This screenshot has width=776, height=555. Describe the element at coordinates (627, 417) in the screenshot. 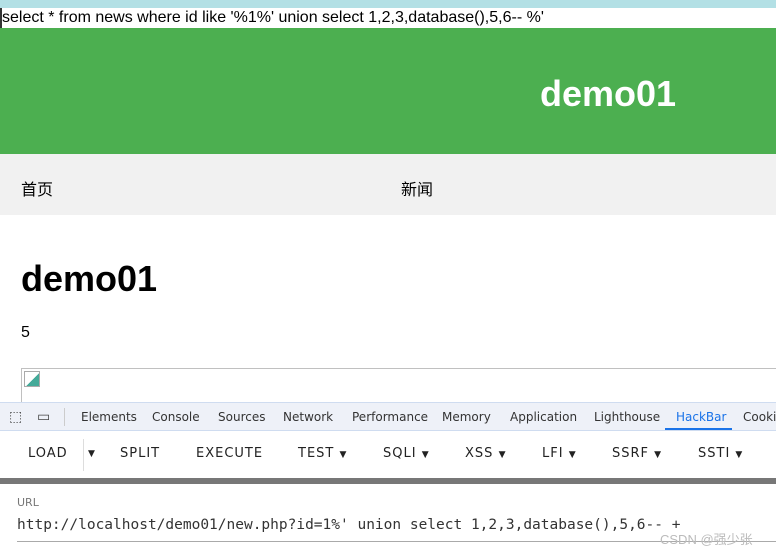

I see `tab-lighthouse: Lighthouse` at that location.